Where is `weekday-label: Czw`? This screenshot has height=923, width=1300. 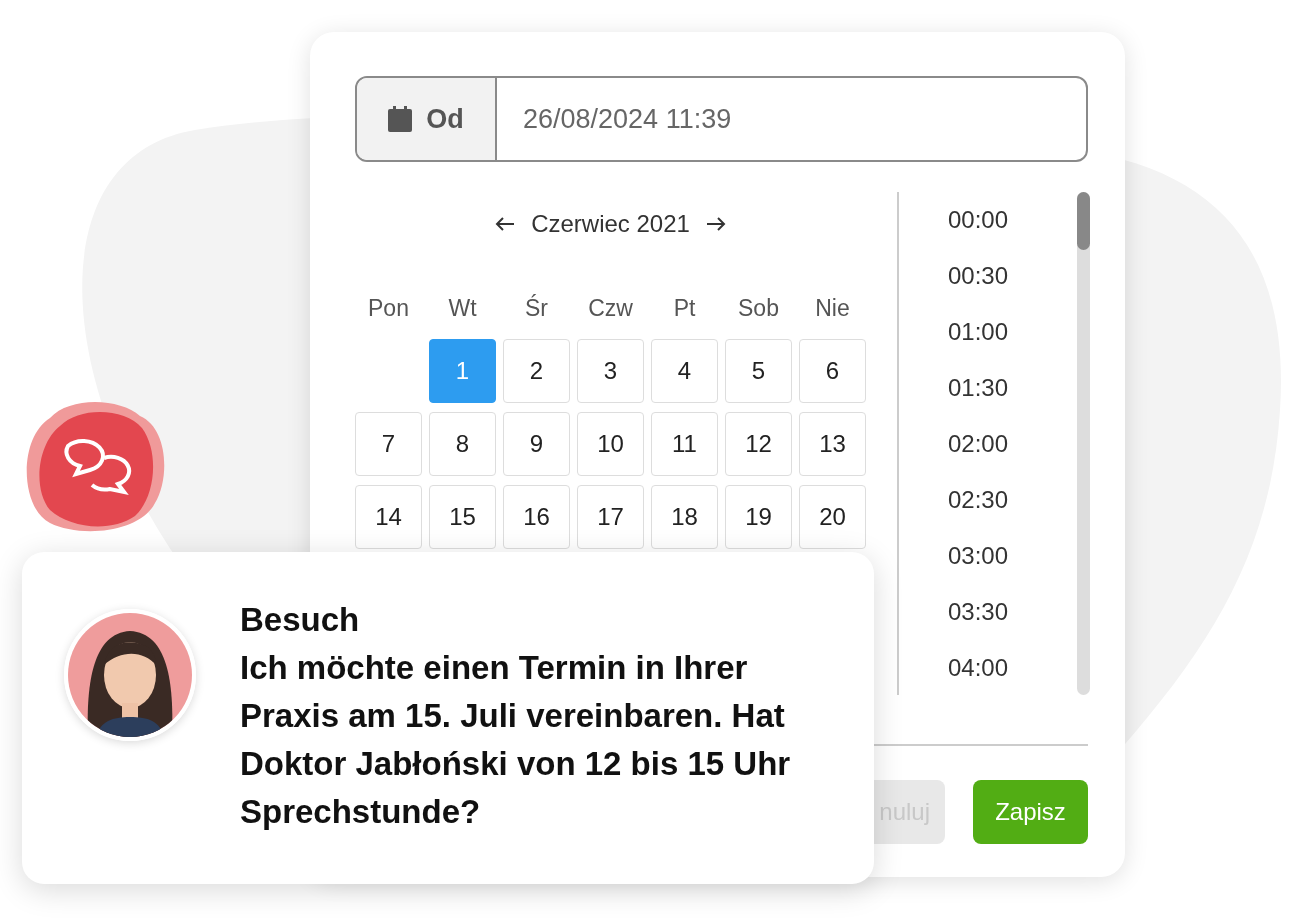
weekday-label: Czw is located at coordinates (610, 308).